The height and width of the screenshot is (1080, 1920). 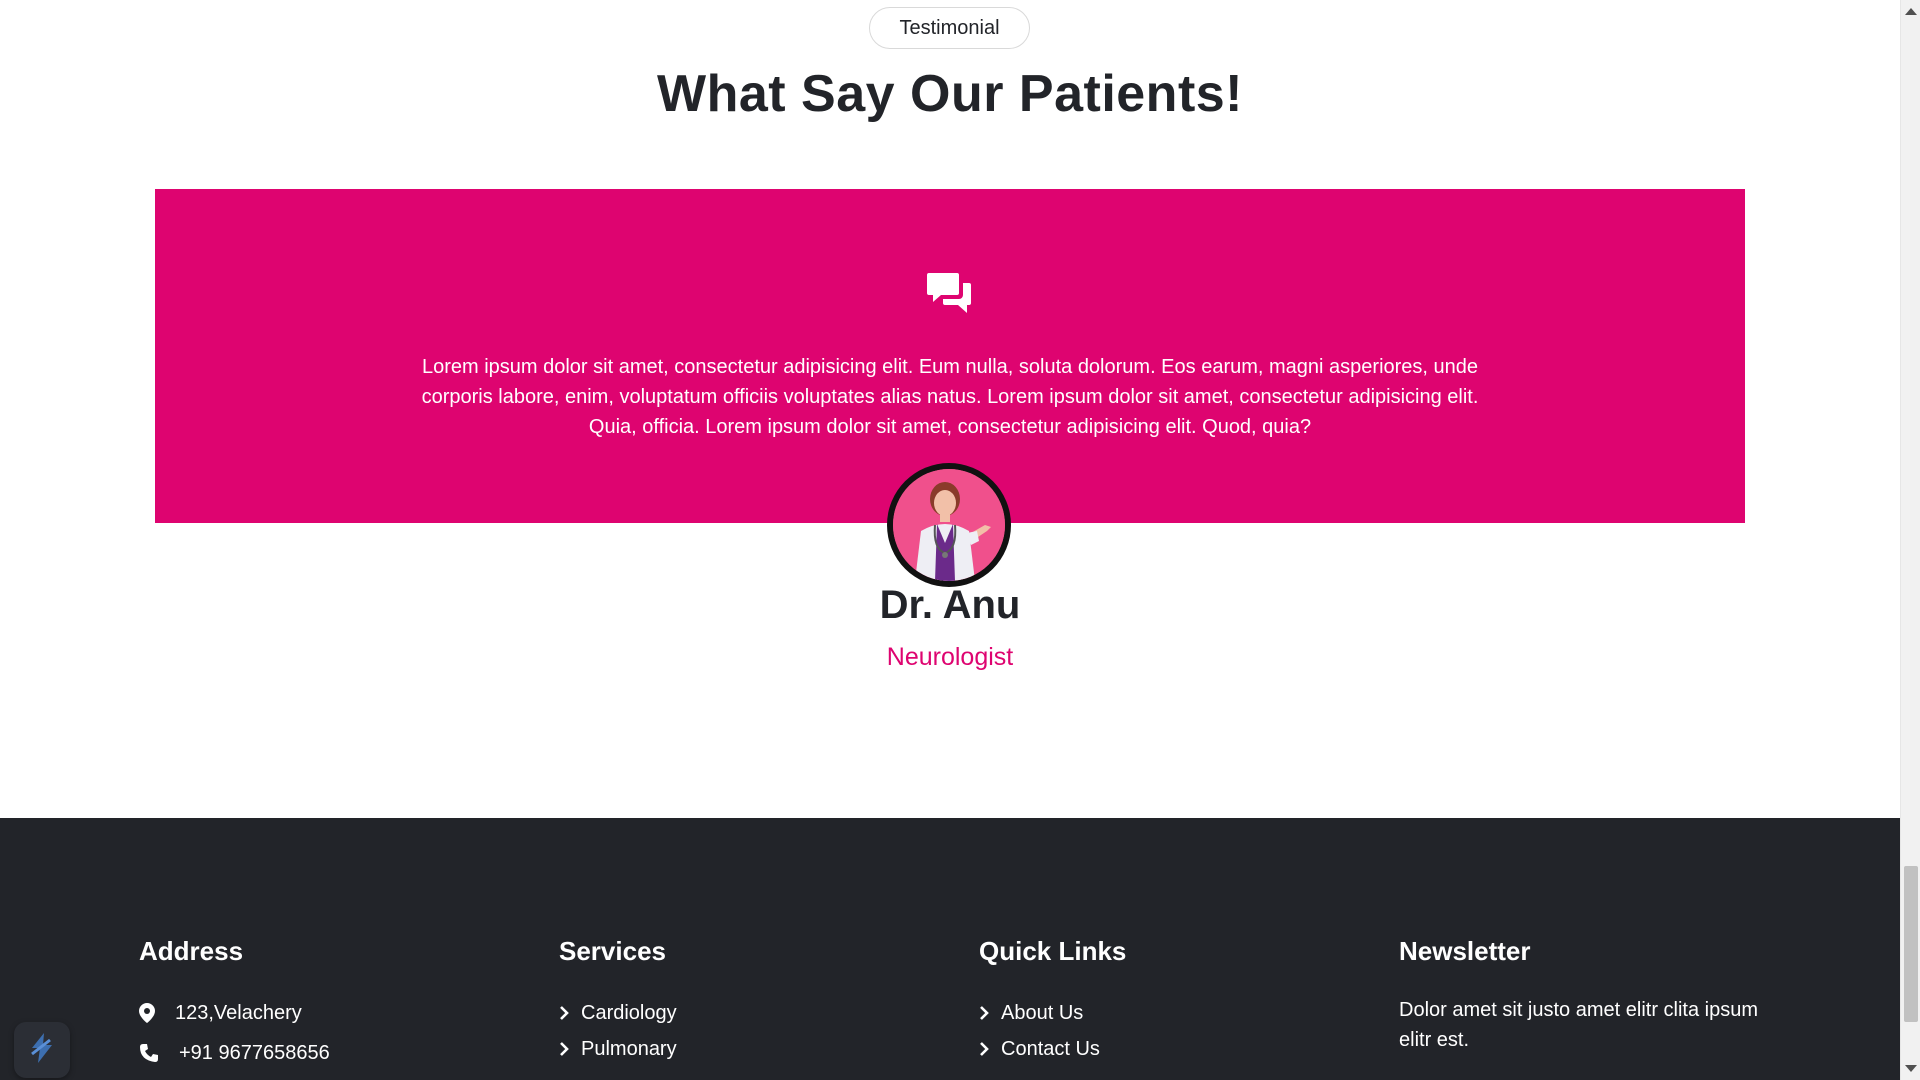 I want to click on address-item: 123,Velachery, so click(x=234, y=1013).